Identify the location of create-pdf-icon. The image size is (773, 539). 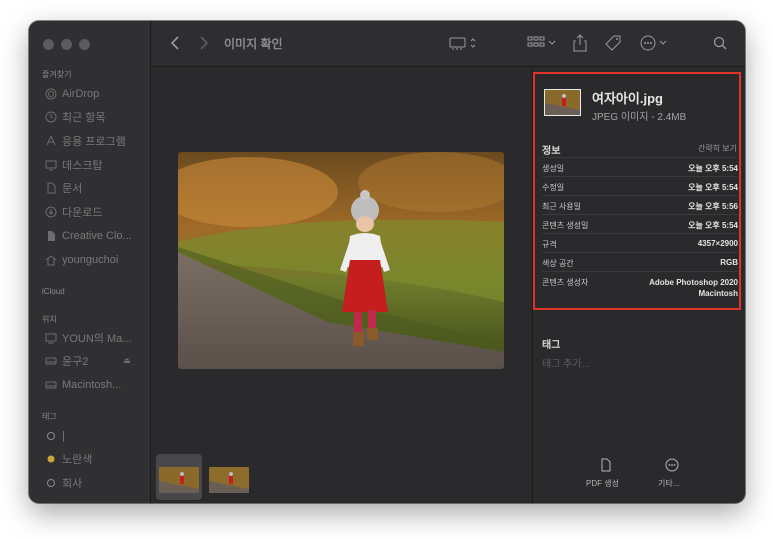
(606, 467).